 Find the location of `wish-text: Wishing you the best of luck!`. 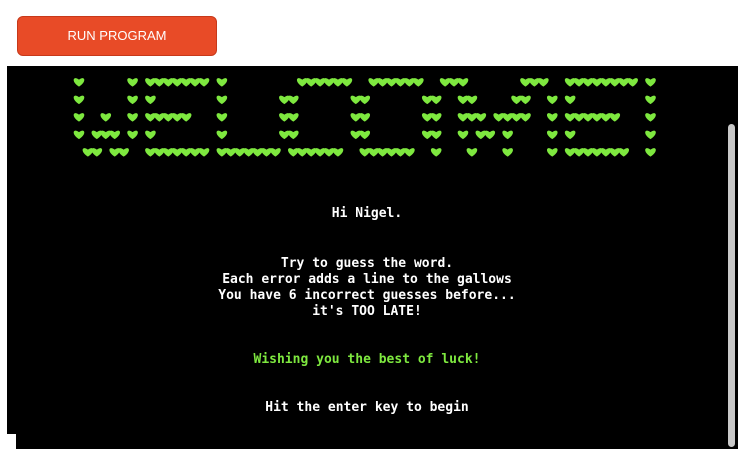

wish-text: Wishing you the best of luck! is located at coordinates (367, 359).